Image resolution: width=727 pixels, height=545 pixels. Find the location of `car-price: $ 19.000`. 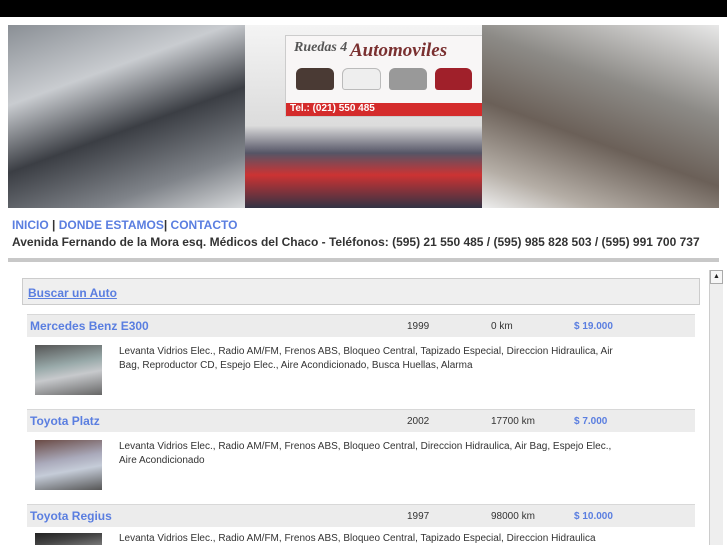

car-price: $ 19.000 is located at coordinates (593, 326).